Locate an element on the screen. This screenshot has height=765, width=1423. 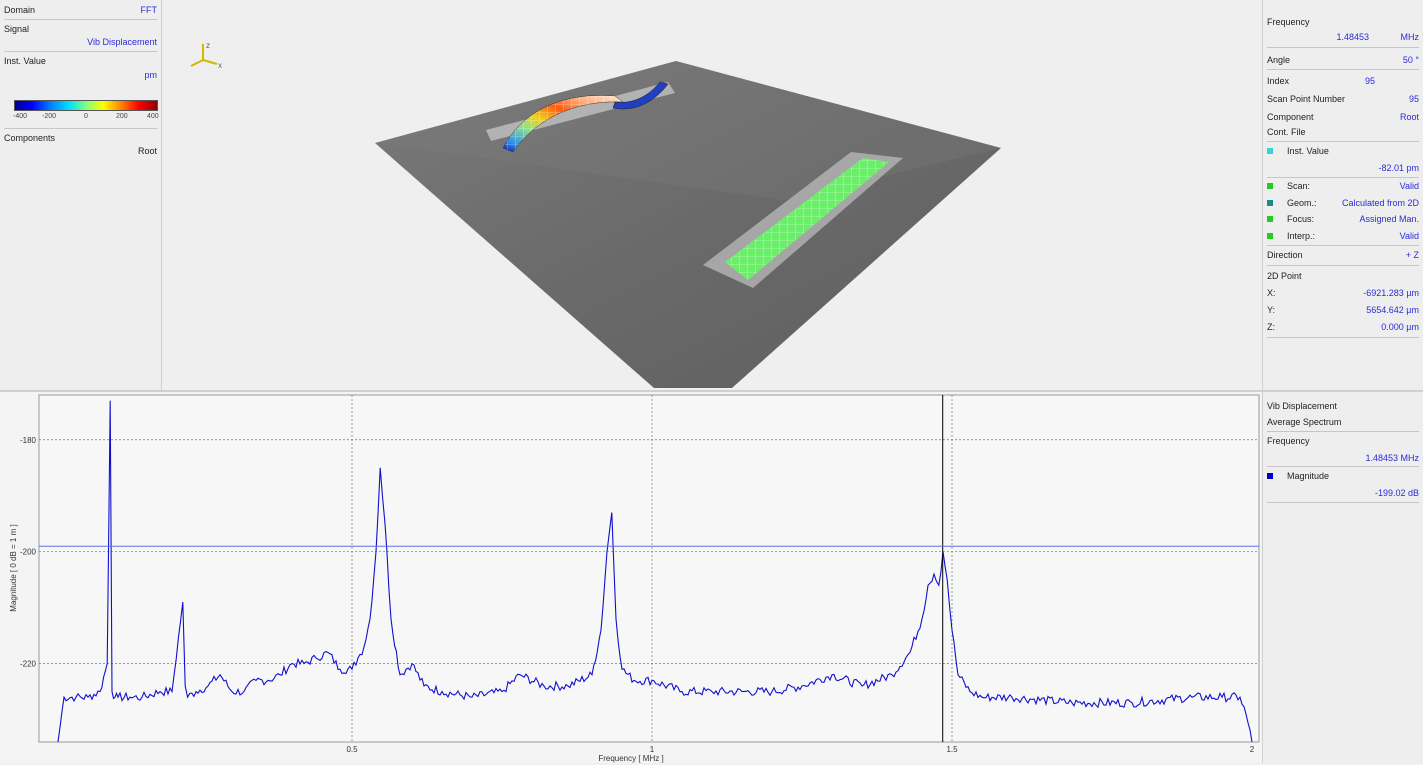
scan-point-row: Scan Point Number 95 is located at coordinates (1343, 100).